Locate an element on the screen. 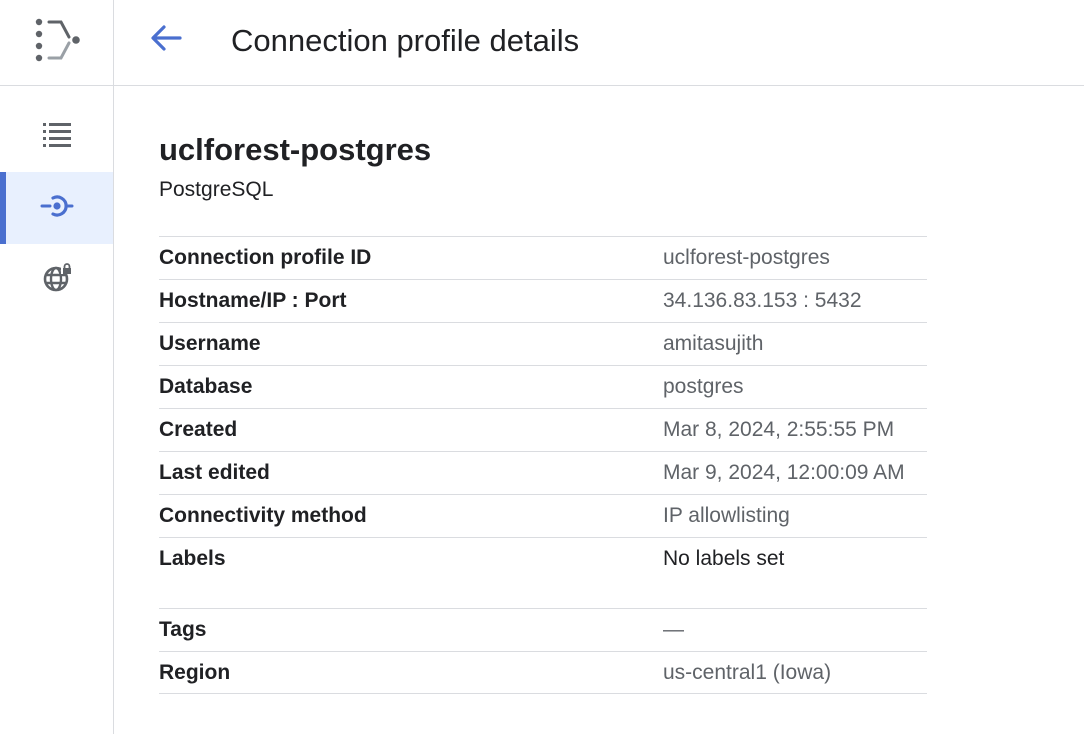  detail-value: Mar 8, 2024, 2:55:55 PM is located at coordinates (779, 429).